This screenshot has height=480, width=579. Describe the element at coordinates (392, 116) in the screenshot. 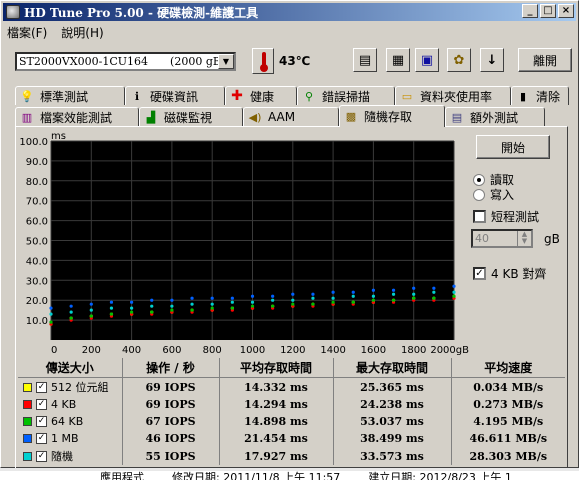

I see `tab-random-access: ▩ 隨機存取` at that location.